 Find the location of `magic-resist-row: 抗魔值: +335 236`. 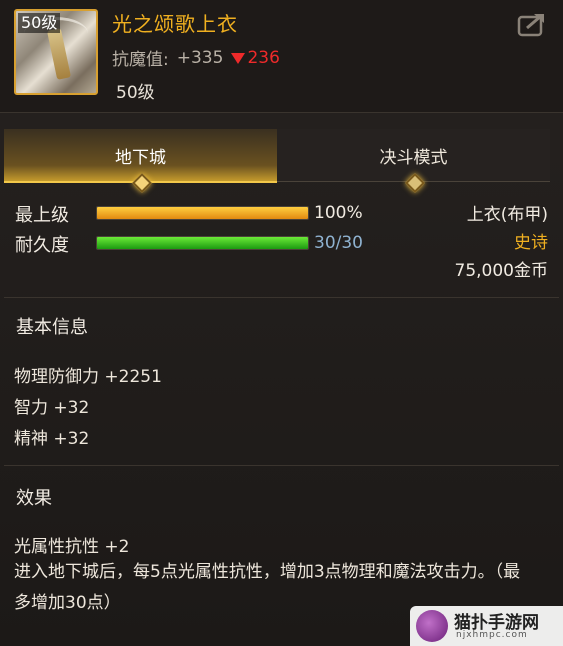

magic-resist-row: 抗魔值: +335 236 is located at coordinates (196, 58).